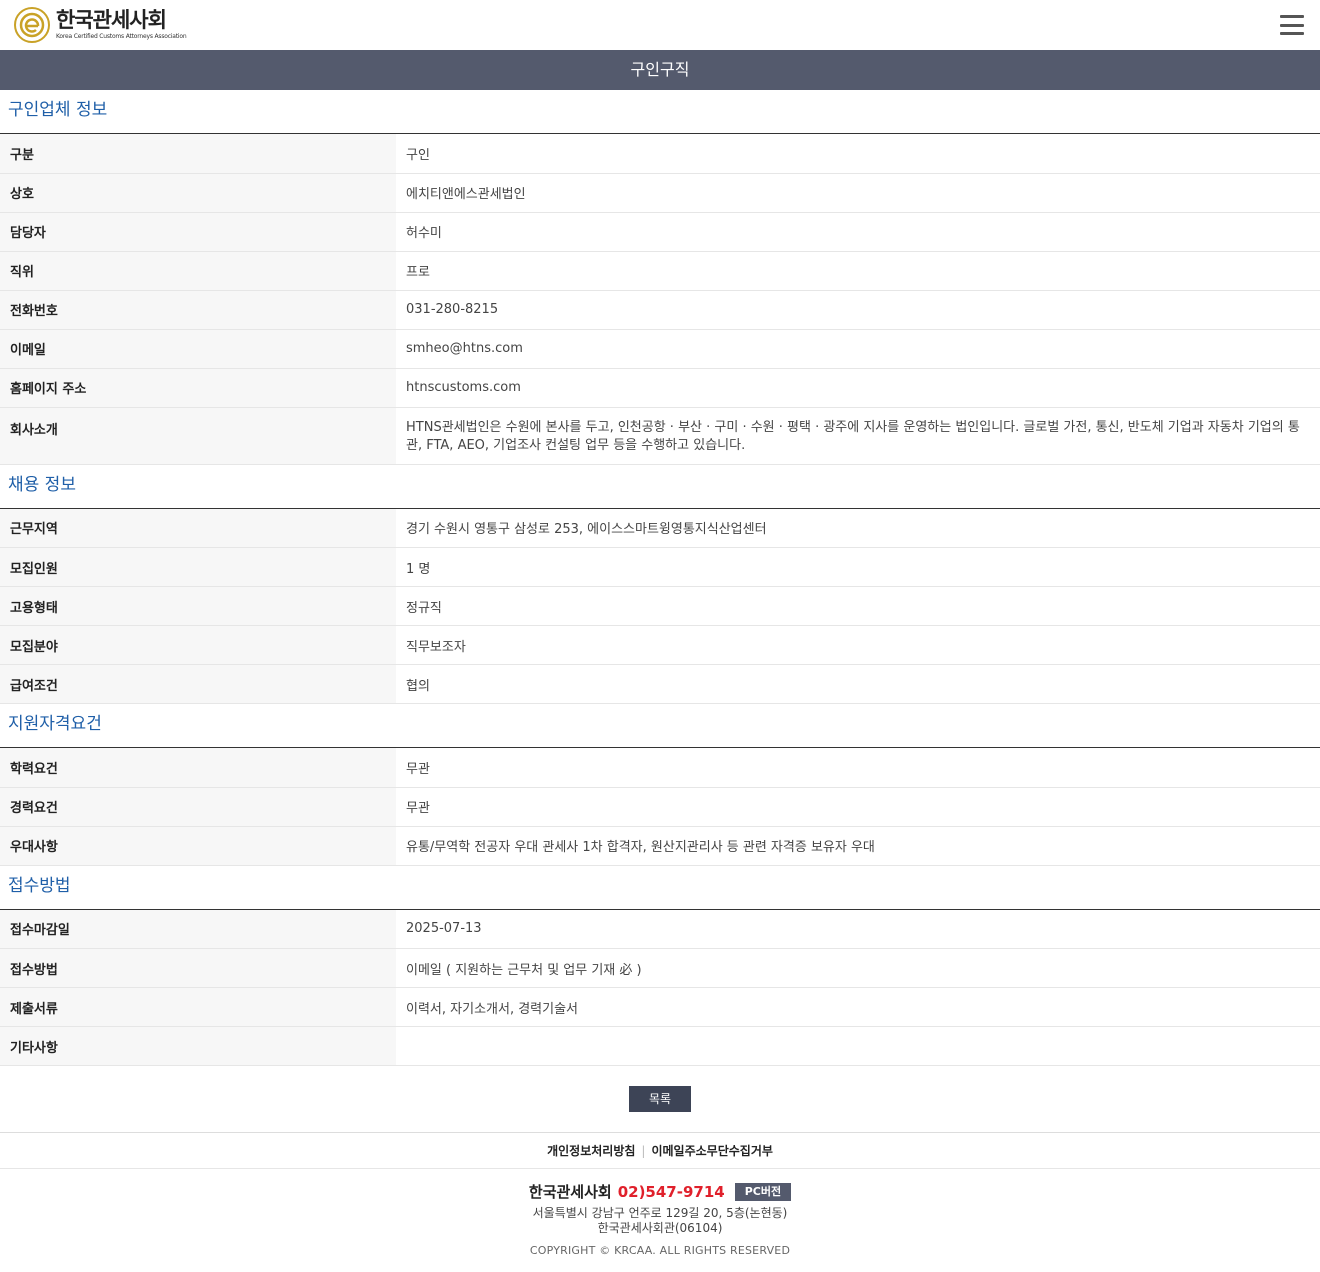  What do you see at coordinates (198, 387) in the screenshot?
I see `row-label: 홈페이지 주소` at bounding box center [198, 387].